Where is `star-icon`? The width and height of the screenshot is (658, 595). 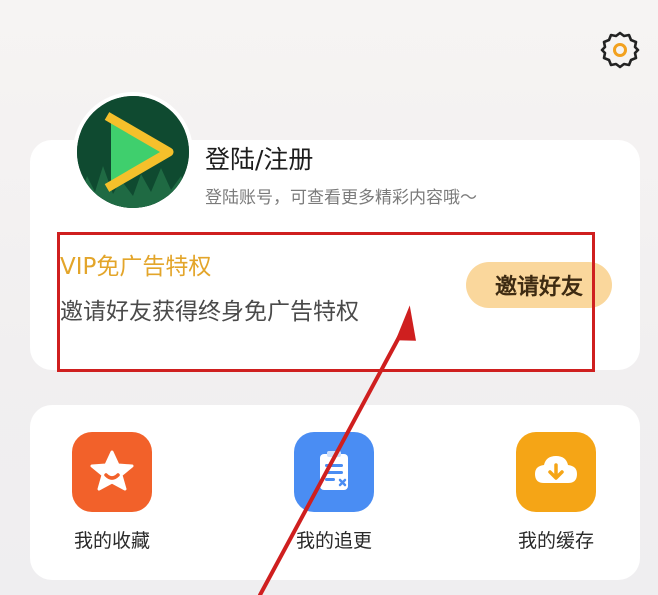
star-icon is located at coordinates (112, 470).